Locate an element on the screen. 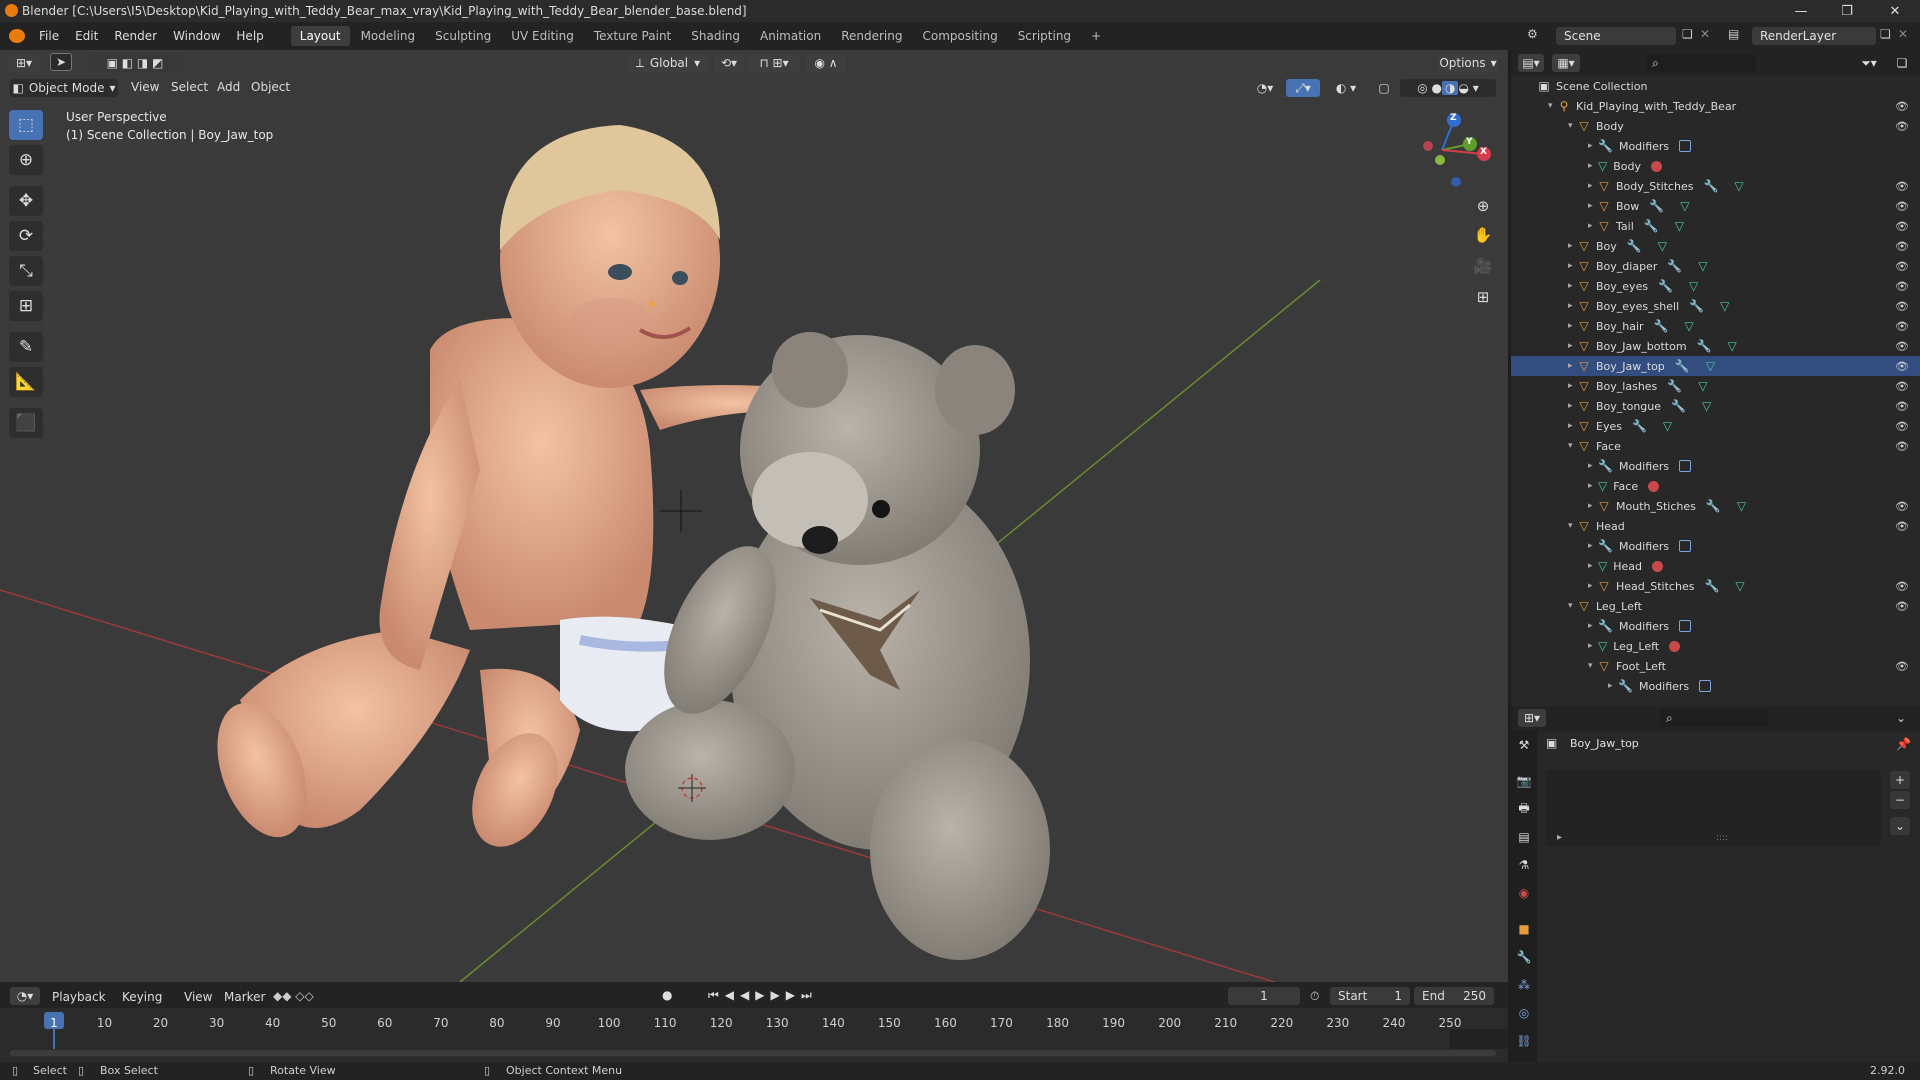 Image resolution: width=1920 pixels, height=1080 pixels. outliner-row: ▸ ▽ Face is located at coordinates (1715, 486).